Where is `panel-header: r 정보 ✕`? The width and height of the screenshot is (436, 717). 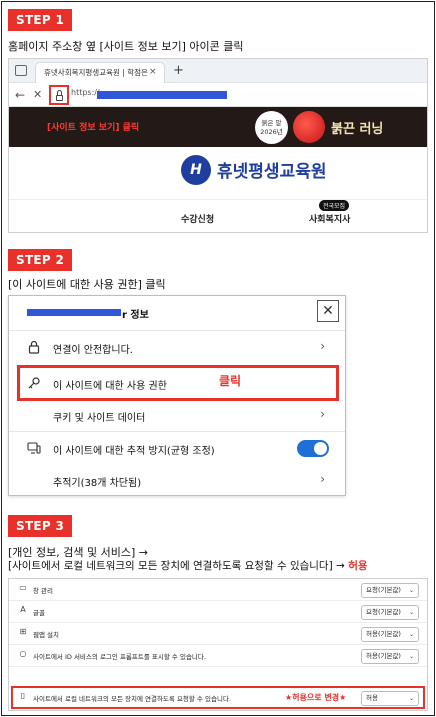 panel-header: r 정보 ✕ is located at coordinates (177, 313).